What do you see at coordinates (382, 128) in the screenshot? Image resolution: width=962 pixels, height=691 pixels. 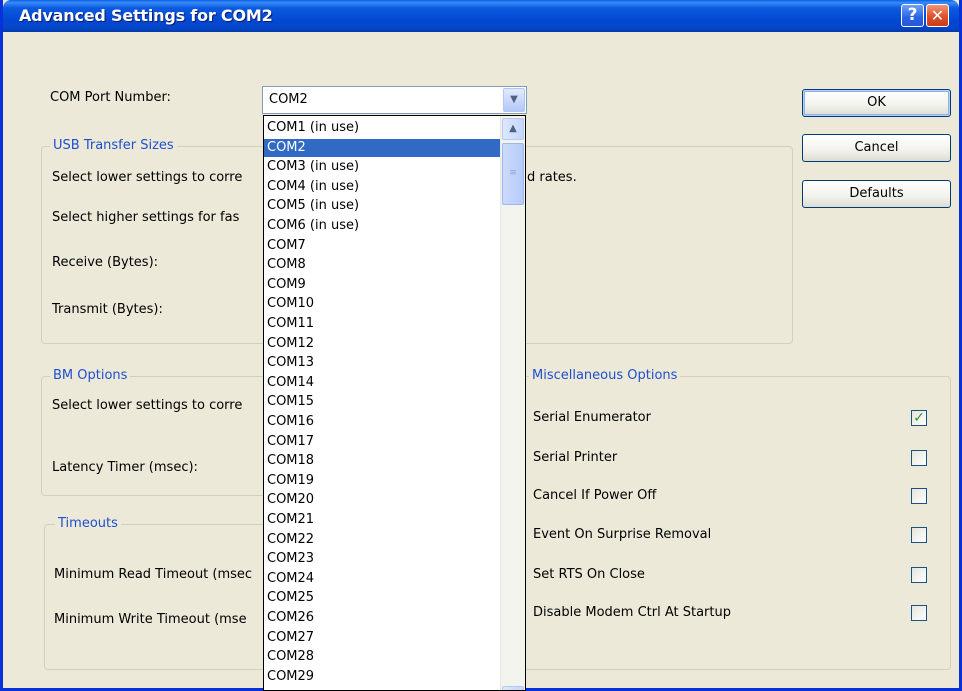 I see `com-port-option: COM1 (in use)` at bounding box center [382, 128].